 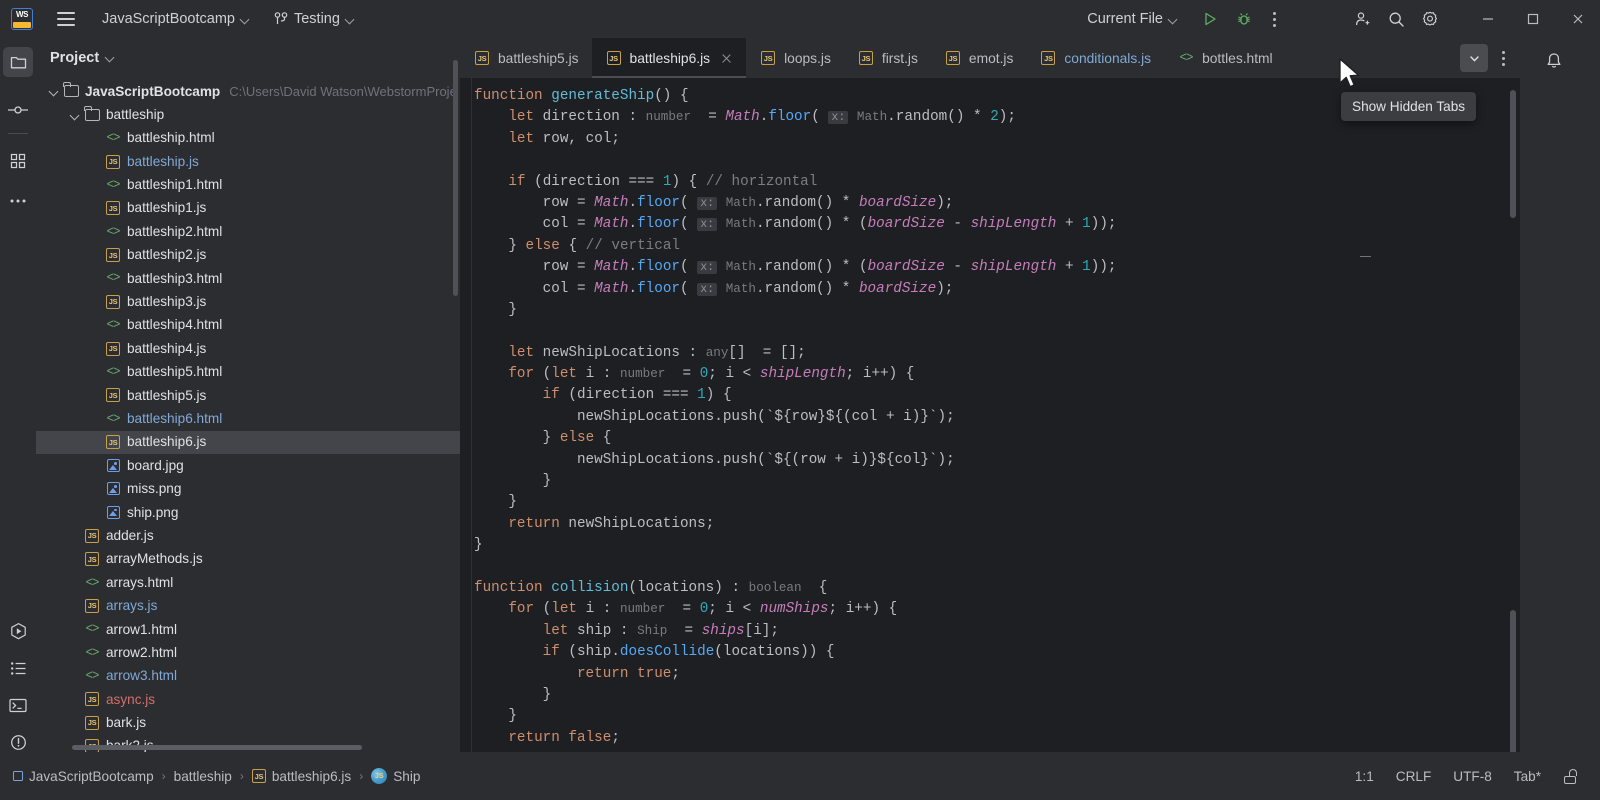 I want to click on editor-tab-bottles-html: <> bottles.html, so click(x=1225, y=58).